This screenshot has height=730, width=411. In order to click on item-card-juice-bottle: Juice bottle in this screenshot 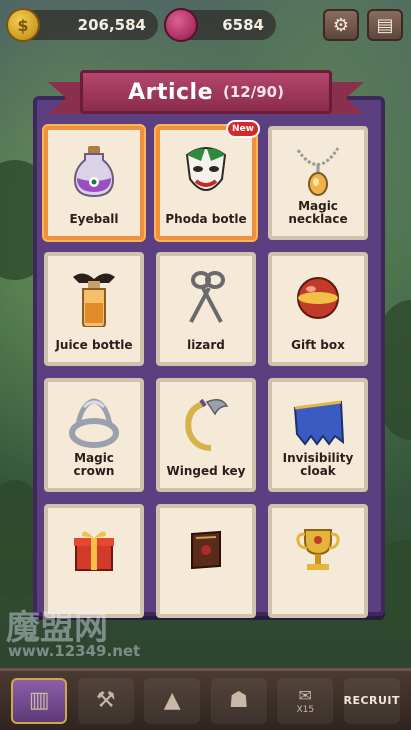, I will do `click(94, 309)`.